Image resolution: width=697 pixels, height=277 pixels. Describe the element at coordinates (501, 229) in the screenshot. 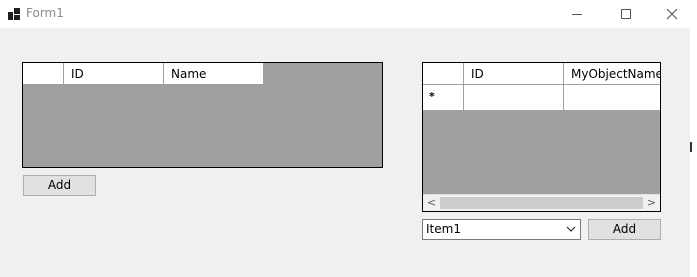

I see `item-combobox: Item1` at that location.